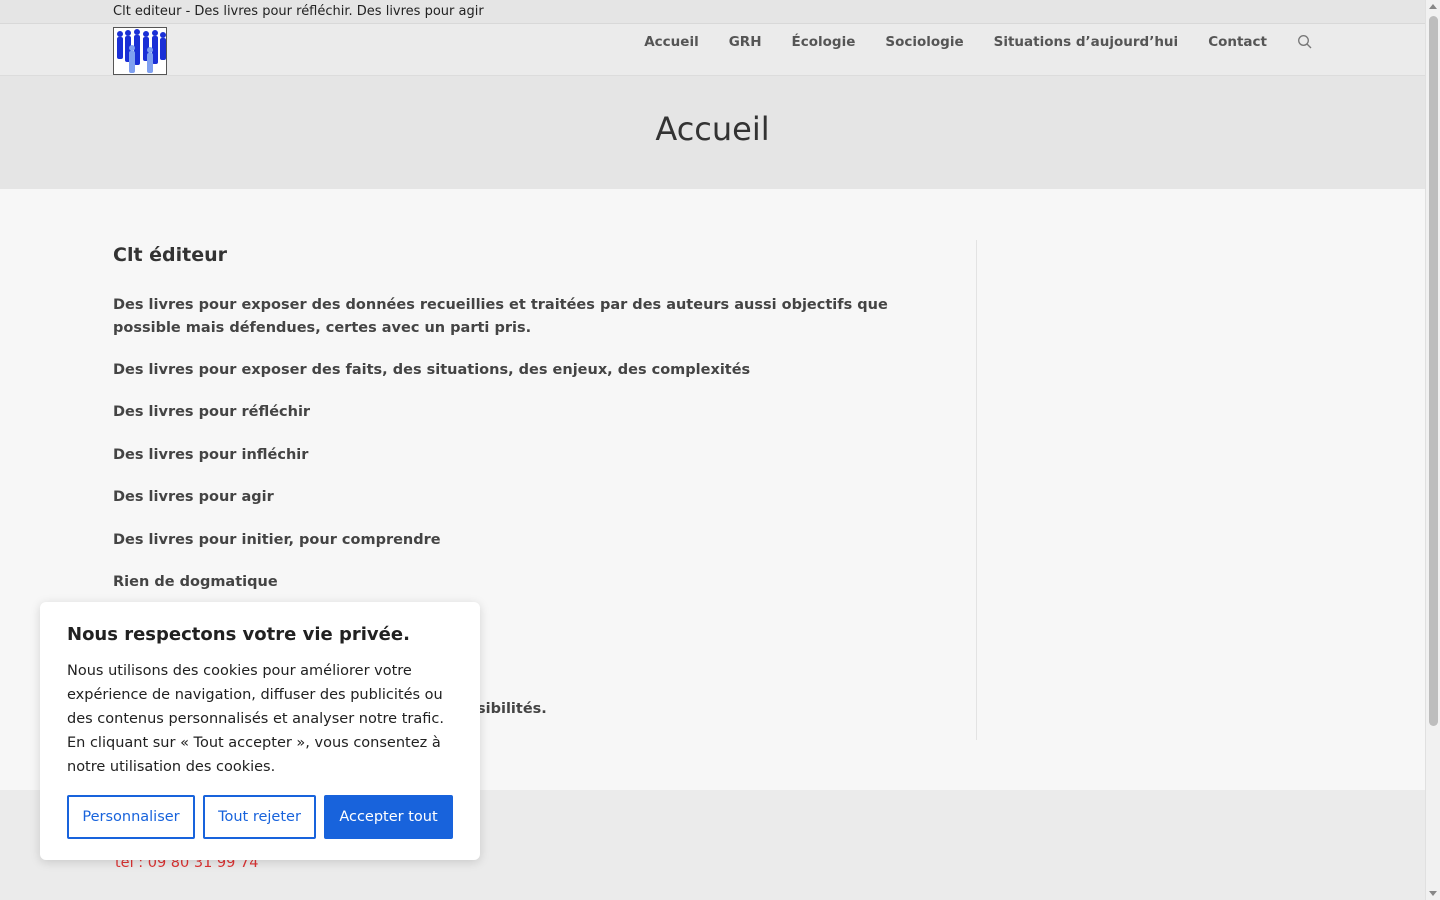 The image size is (1440, 900). What do you see at coordinates (512, 709) in the screenshot?
I see `paragraph: sibilités.` at bounding box center [512, 709].